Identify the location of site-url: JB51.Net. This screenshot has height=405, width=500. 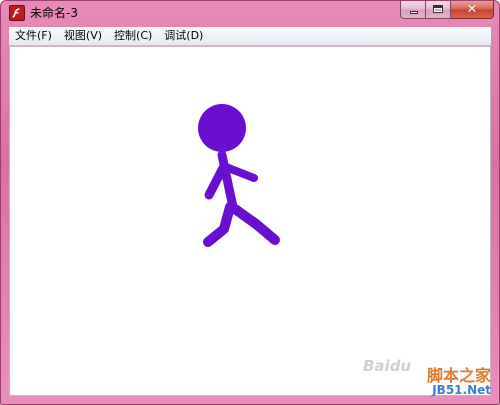
(461, 390).